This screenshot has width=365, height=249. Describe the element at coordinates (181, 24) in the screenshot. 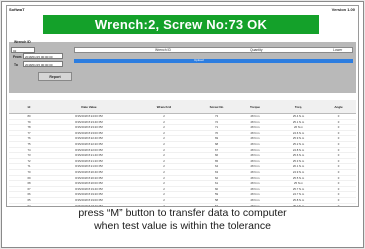

I see `status-banner: Wrench:2, Screw No:73 OK` at that location.